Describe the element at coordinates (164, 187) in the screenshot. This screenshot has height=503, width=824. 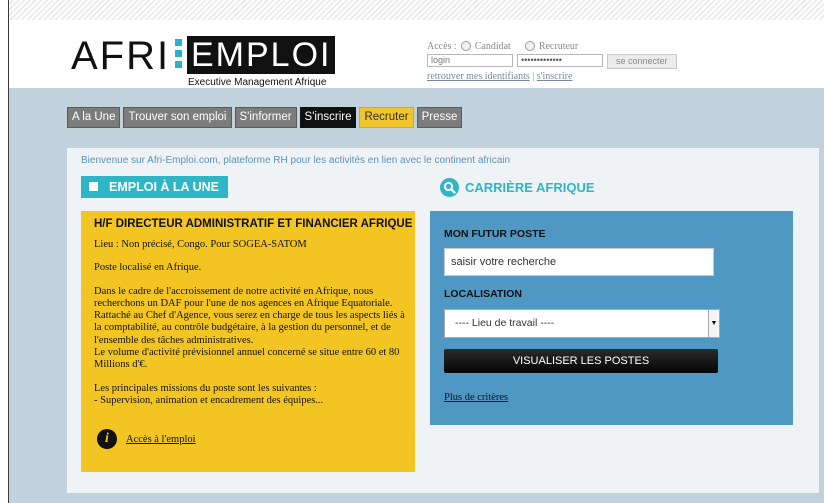
I see `emploi-heading-text: EMPLOI À LA UNE` at that location.